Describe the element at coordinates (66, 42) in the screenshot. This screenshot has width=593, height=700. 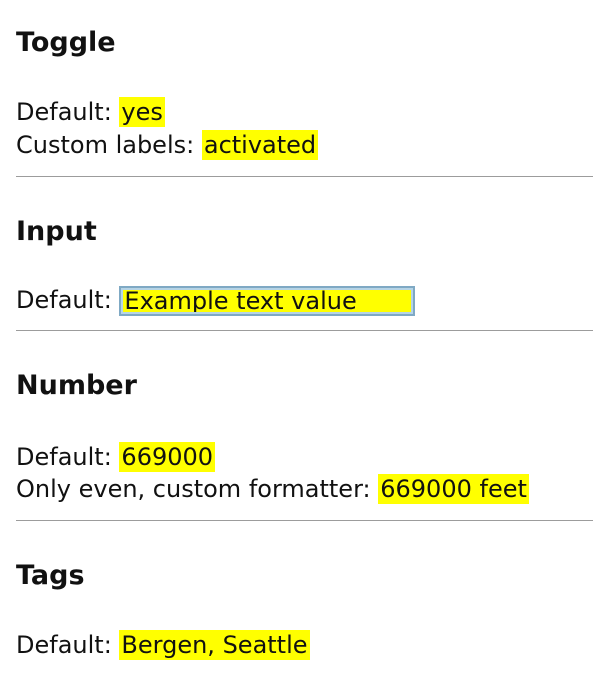
I see `toggle-heading: Toggle` at that location.